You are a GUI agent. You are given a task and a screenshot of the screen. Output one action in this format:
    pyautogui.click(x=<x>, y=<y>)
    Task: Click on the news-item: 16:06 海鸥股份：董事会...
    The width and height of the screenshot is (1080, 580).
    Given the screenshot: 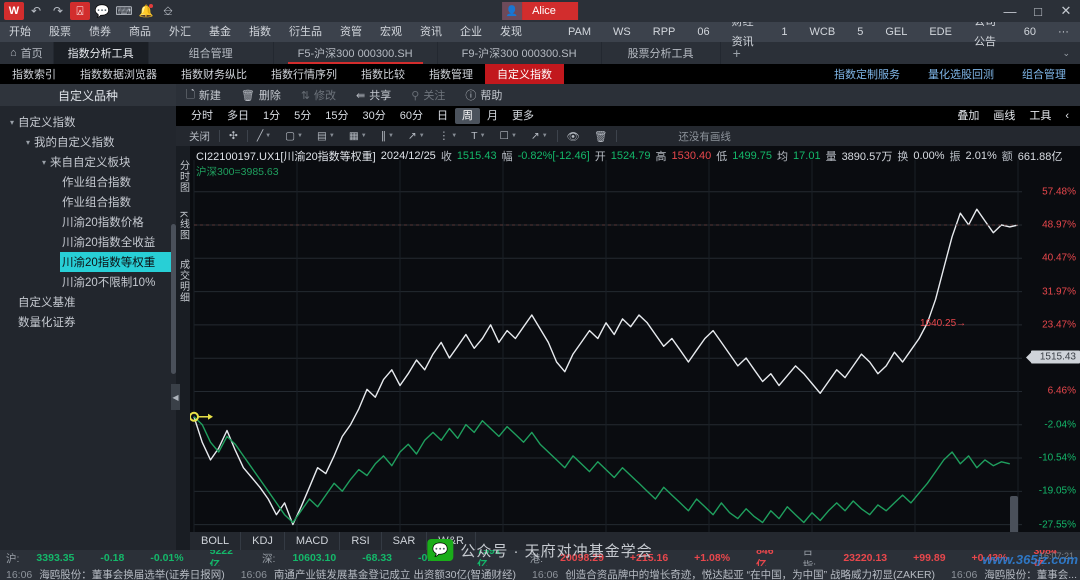 What is the action you would take?
    pyautogui.click(x=1012, y=573)
    